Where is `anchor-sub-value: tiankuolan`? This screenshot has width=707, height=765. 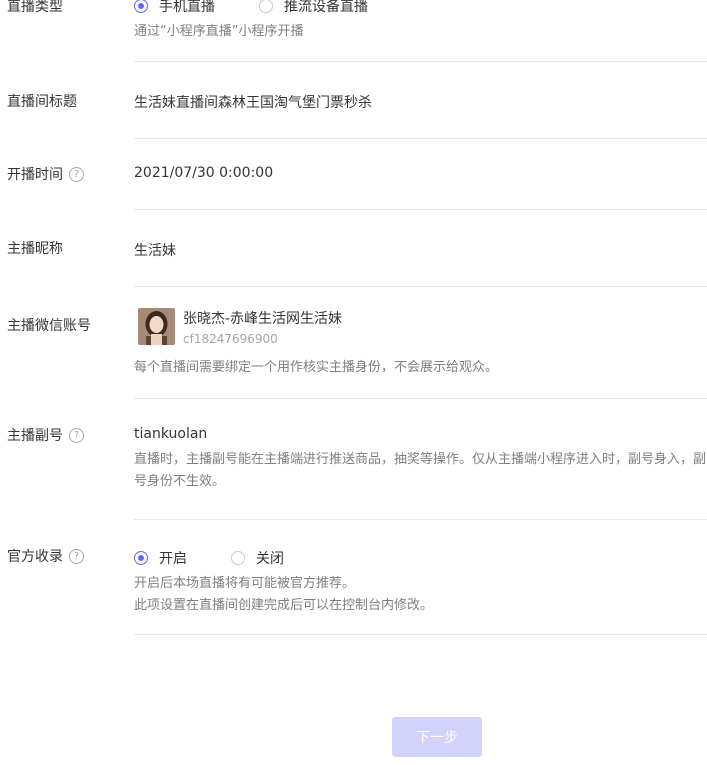
anchor-sub-value: tiankuolan is located at coordinates (171, 434).